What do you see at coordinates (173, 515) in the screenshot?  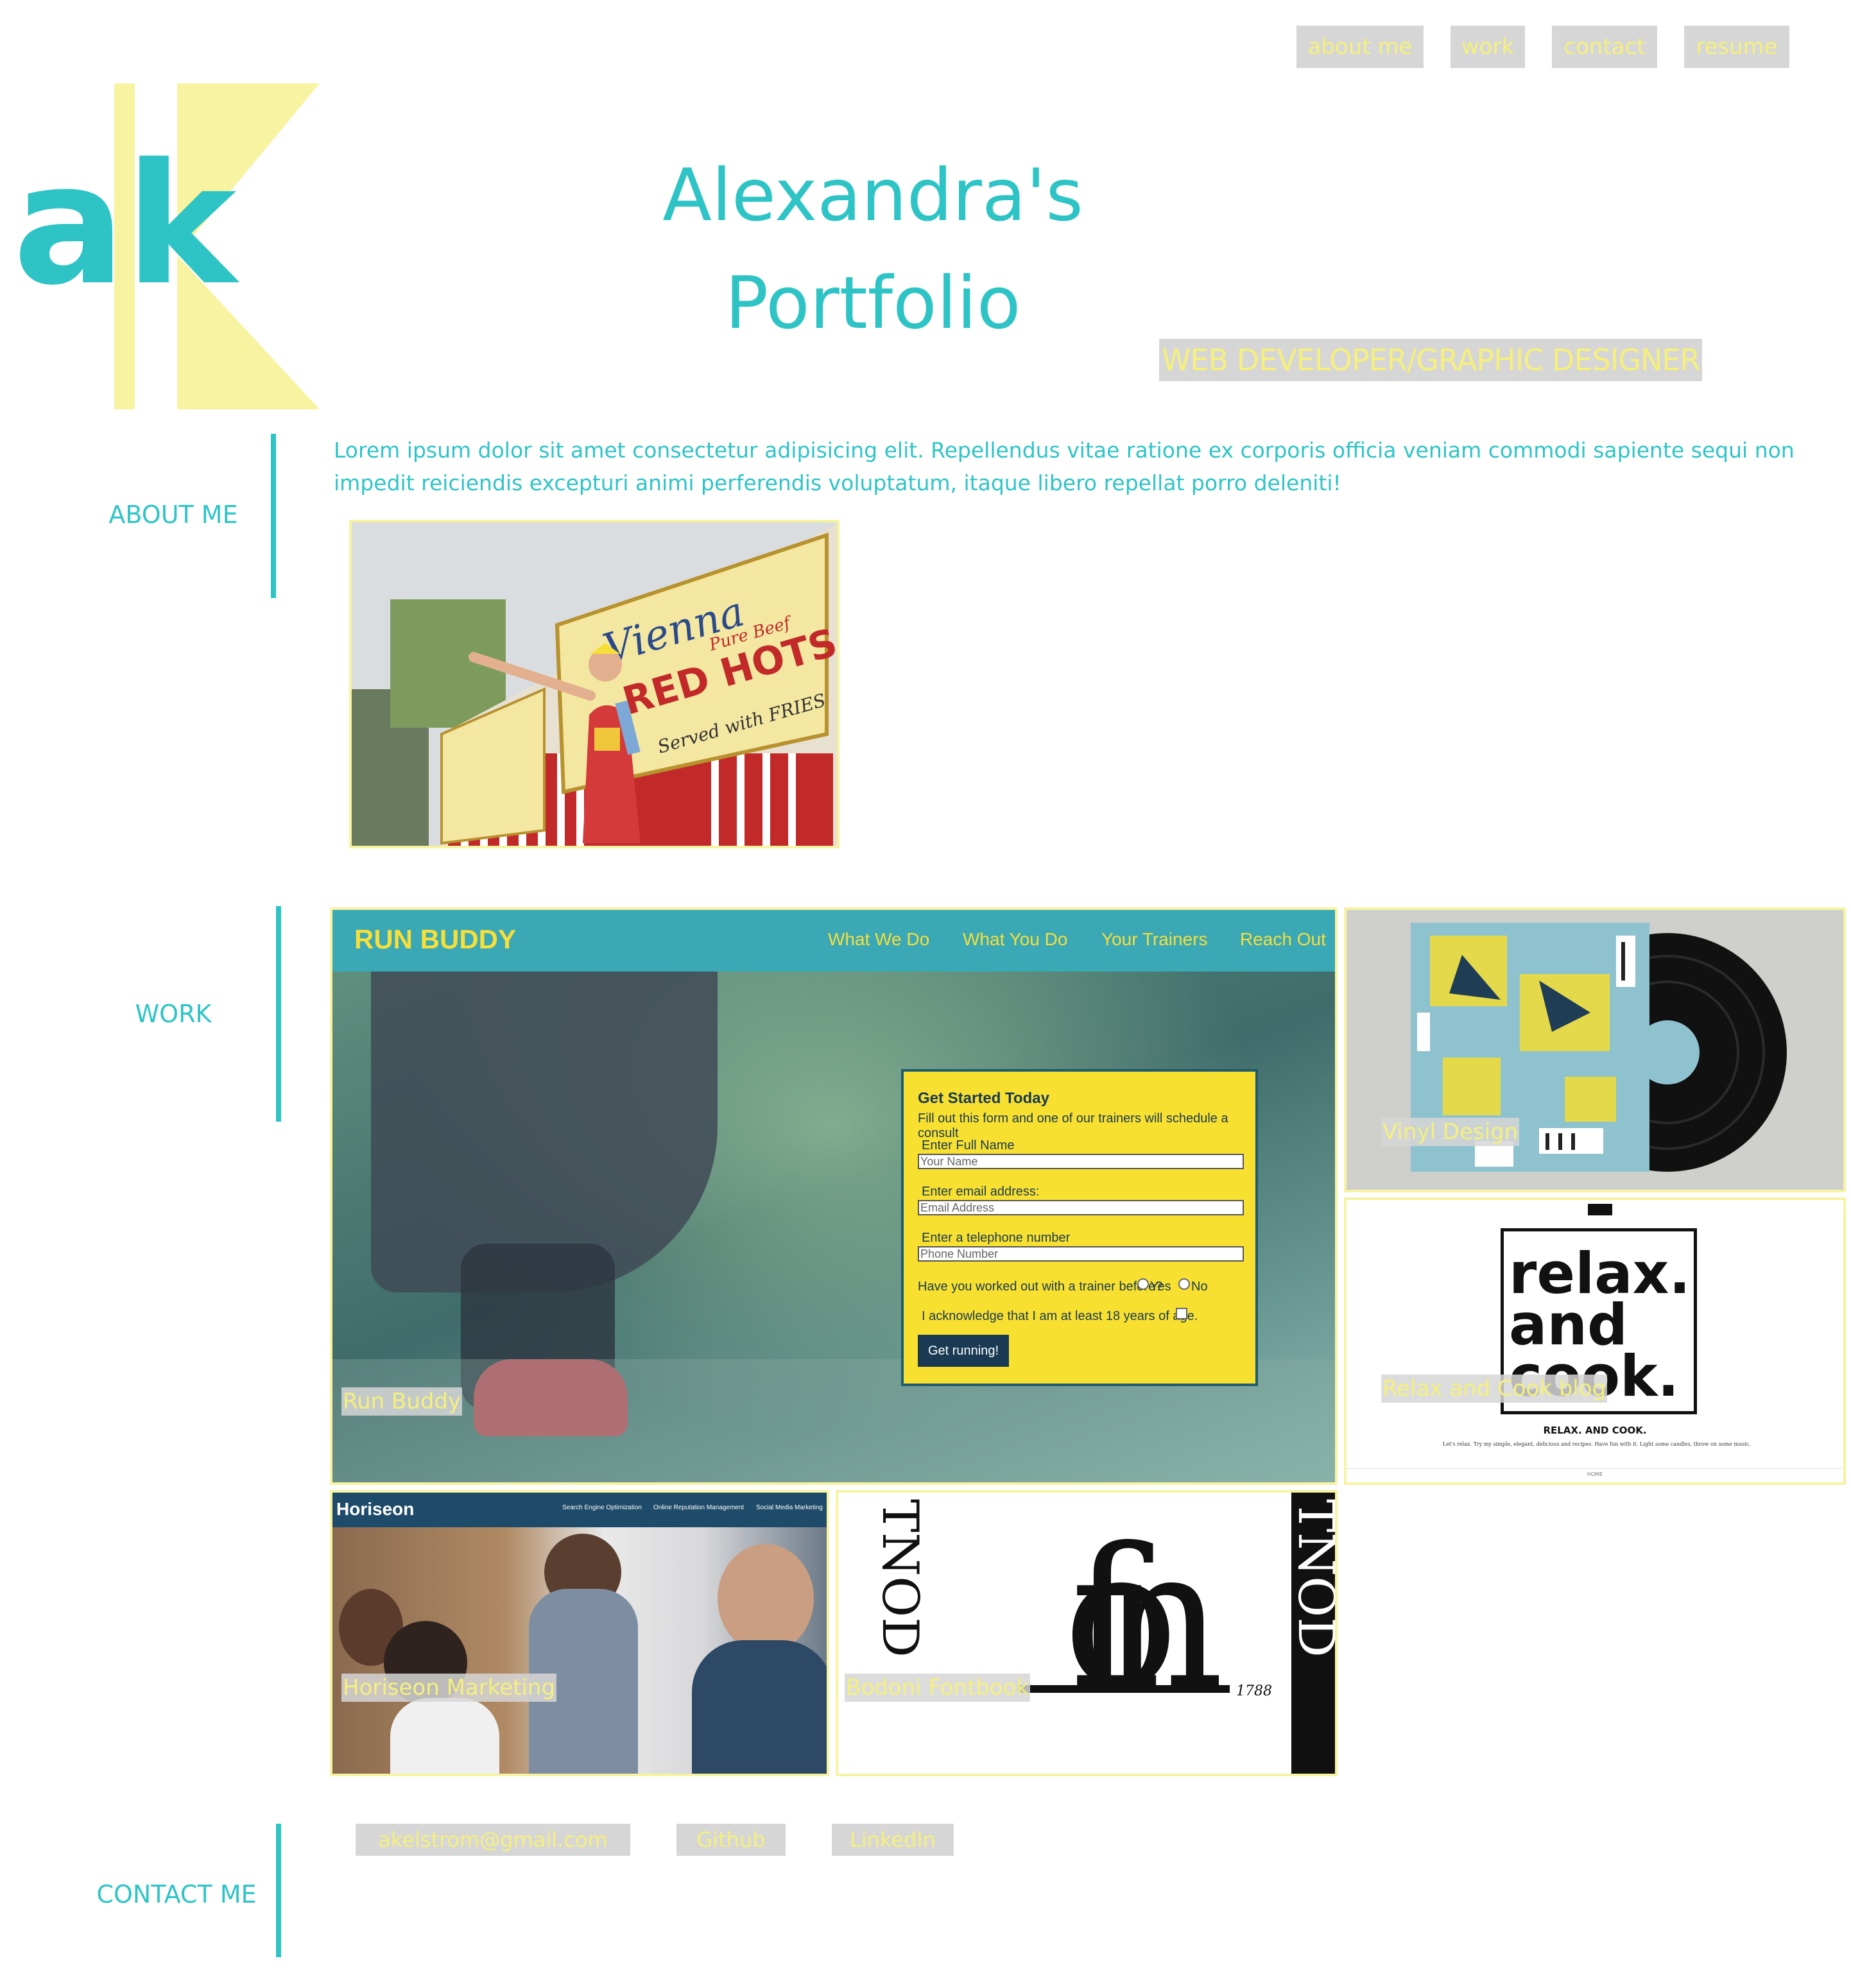 I see `about-label: ABOUT ME` at bounding box center [173, 515].